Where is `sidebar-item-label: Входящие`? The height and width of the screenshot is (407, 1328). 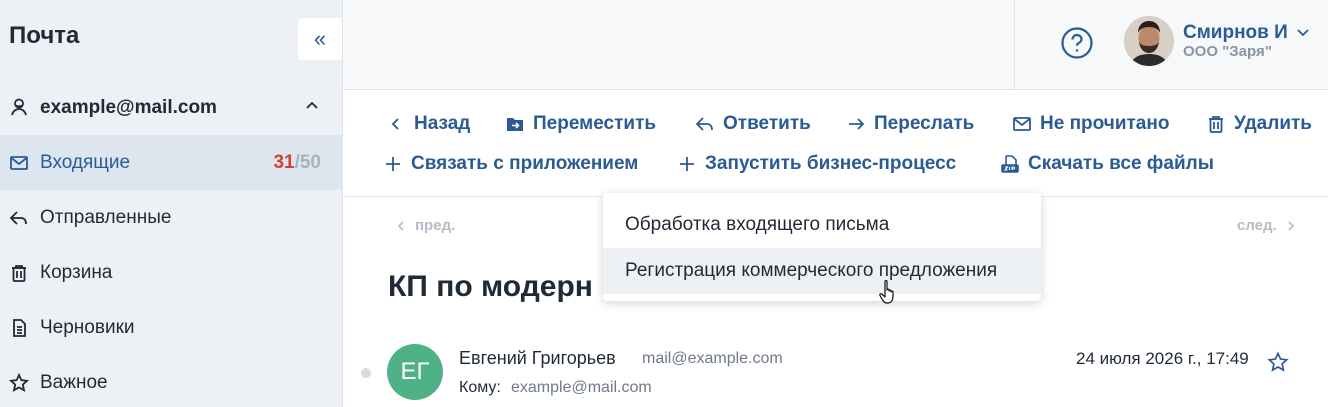
sidebar-item-label: Входящие is located at coordinates (85, 162).